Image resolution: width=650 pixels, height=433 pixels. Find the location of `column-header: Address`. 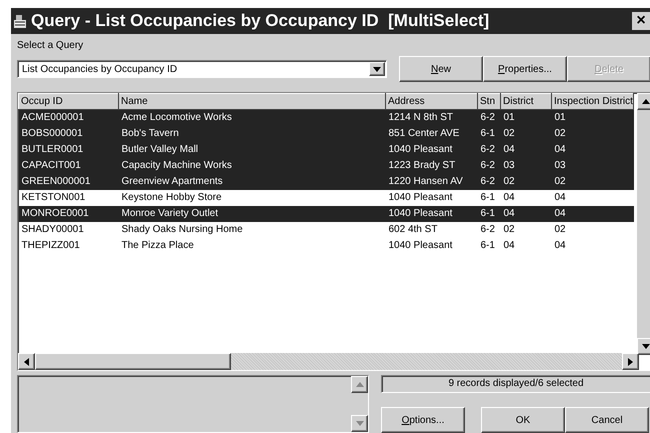

column-header: Address is located at coordinates (432, 102).